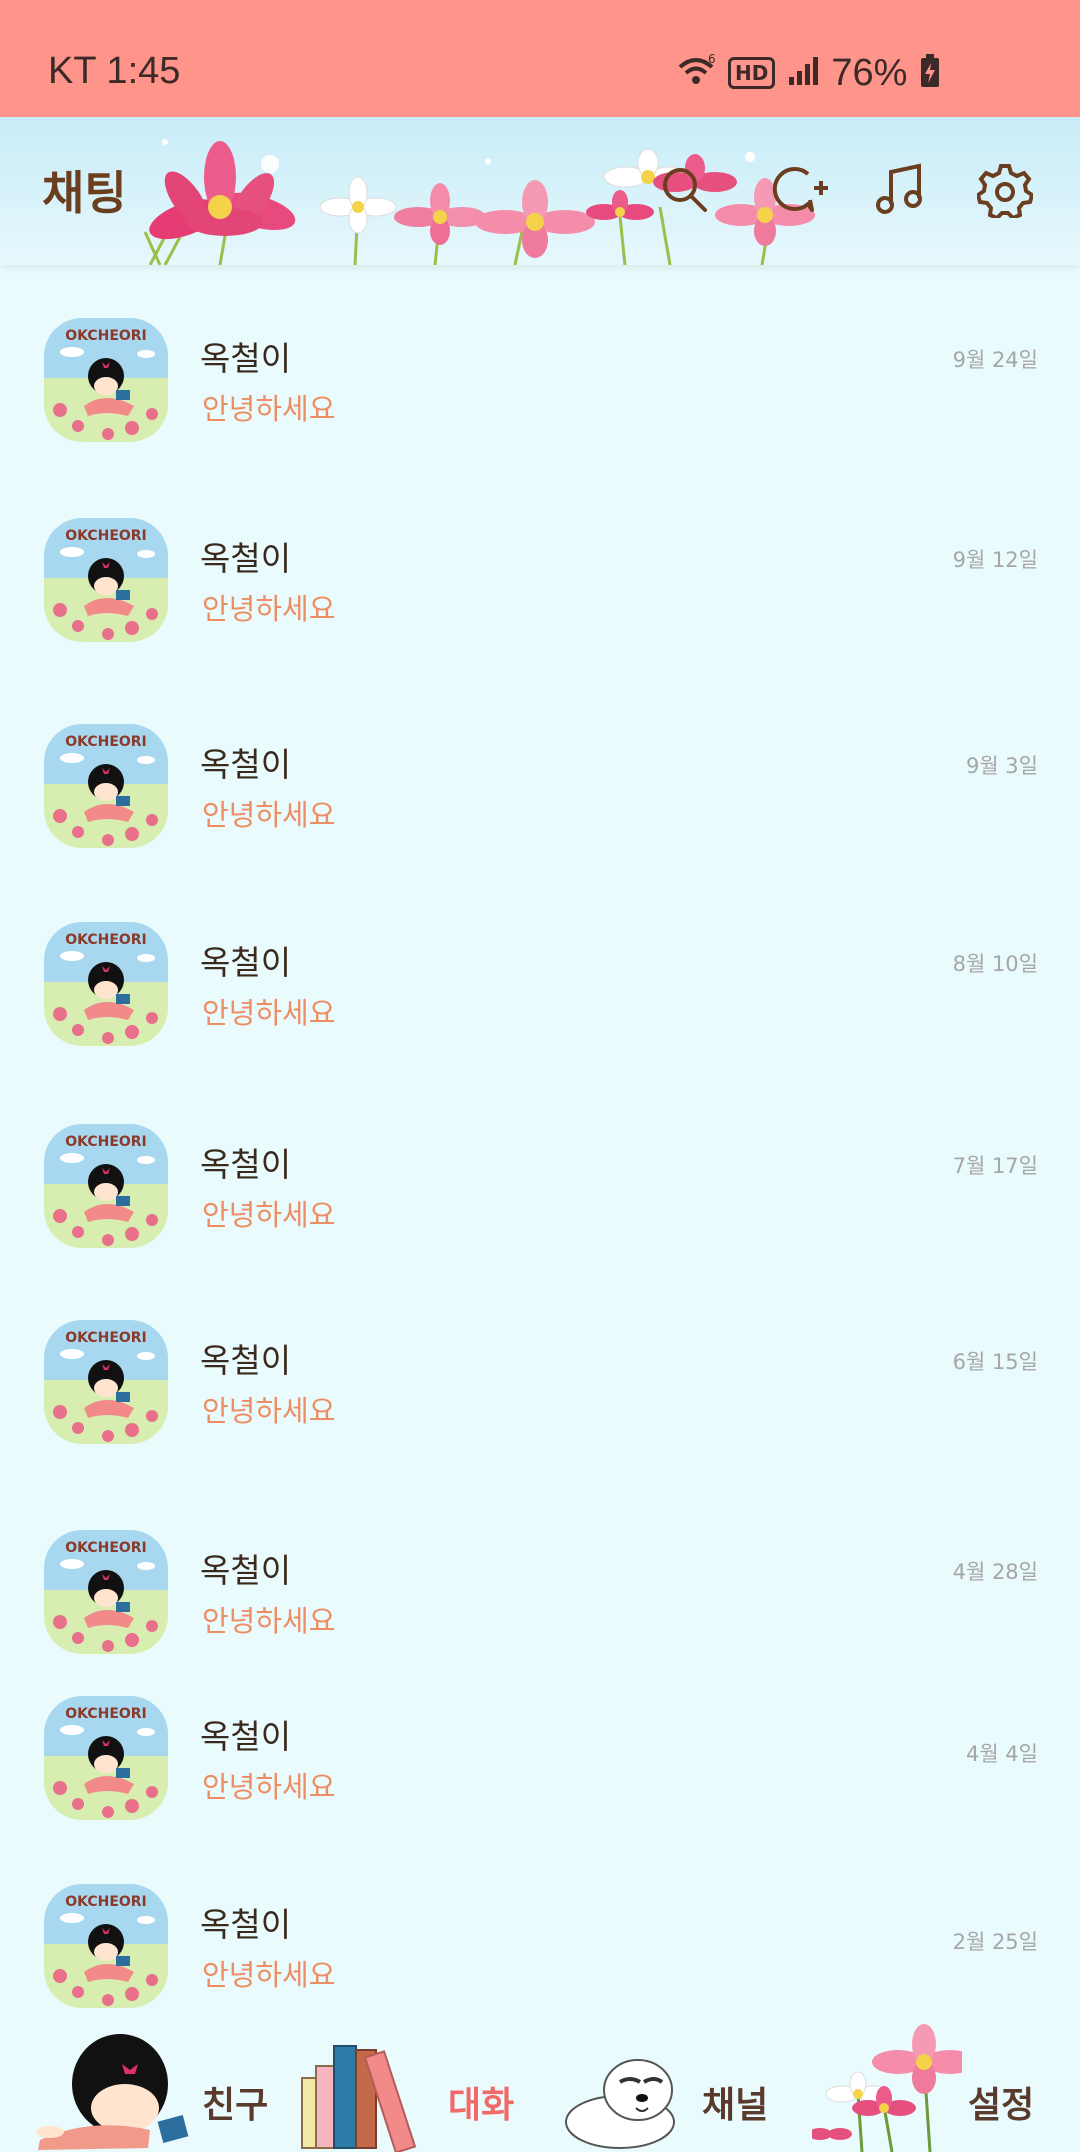  What do you see at coordinates (479, 202) in the screenshot?
I see `cosmos-flowers-decoration` at bounding box center [479, 202].